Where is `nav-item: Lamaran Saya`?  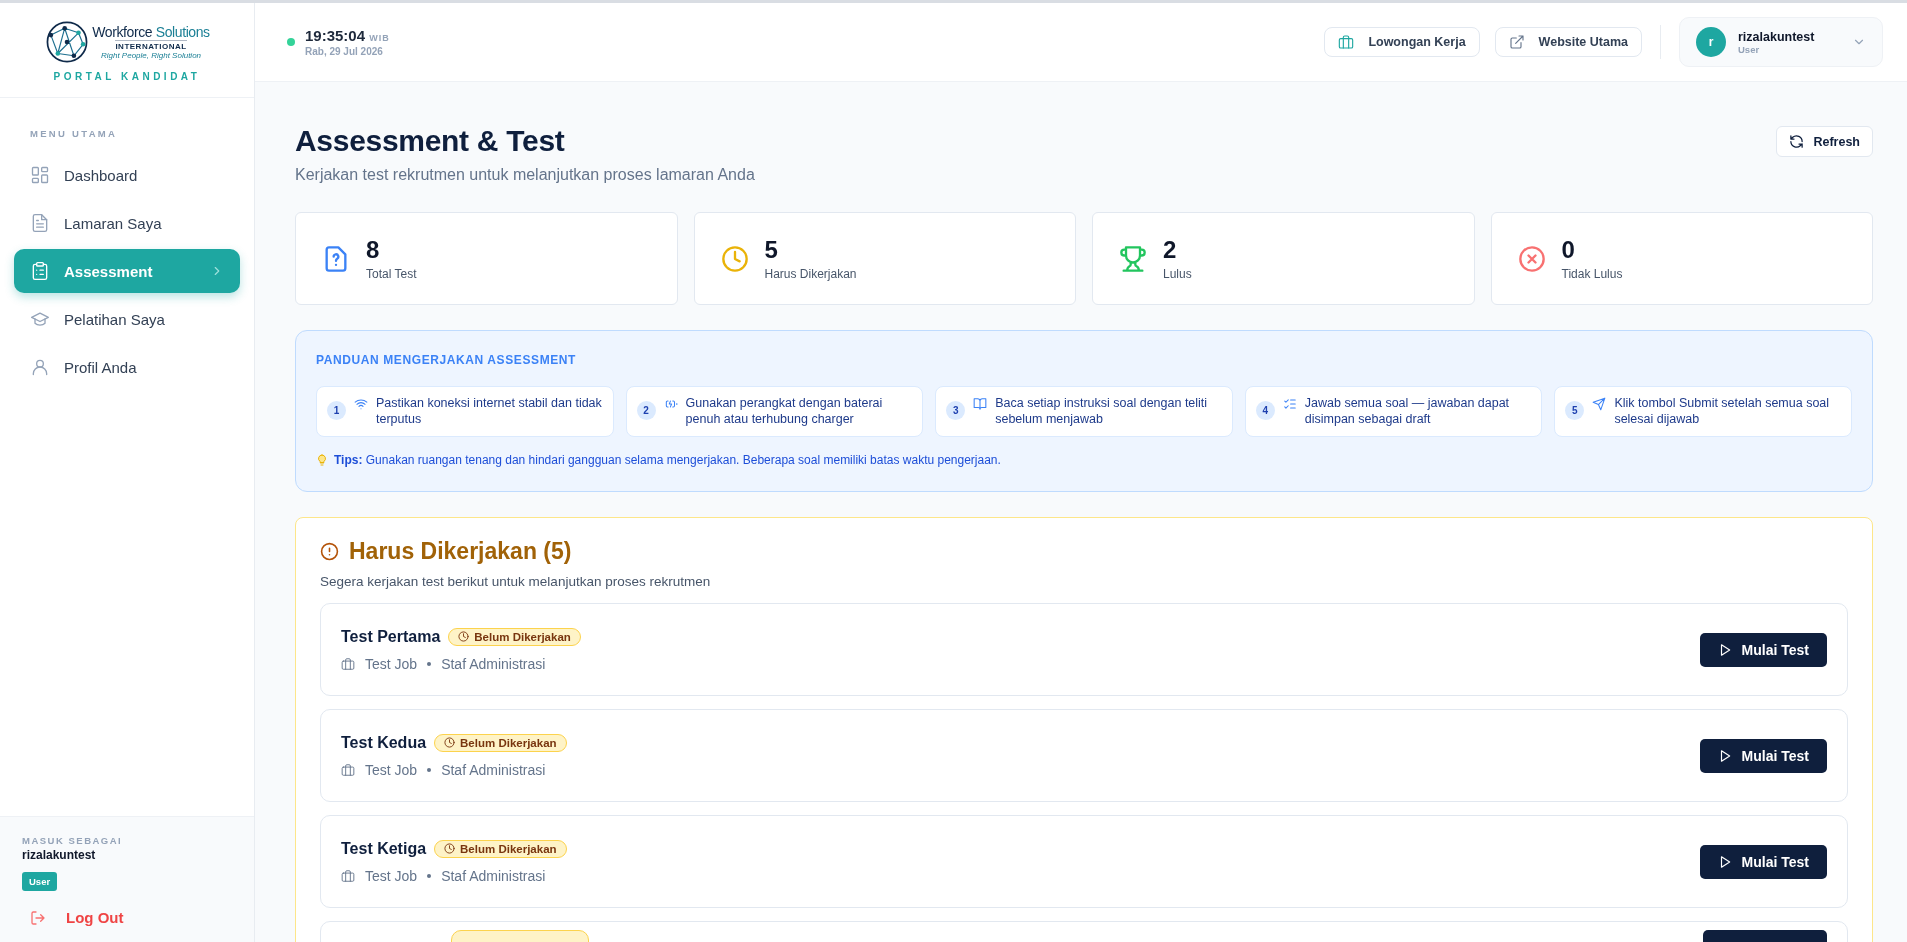
nav-item: Lamaran Saya is located at coordinates (127, 223).